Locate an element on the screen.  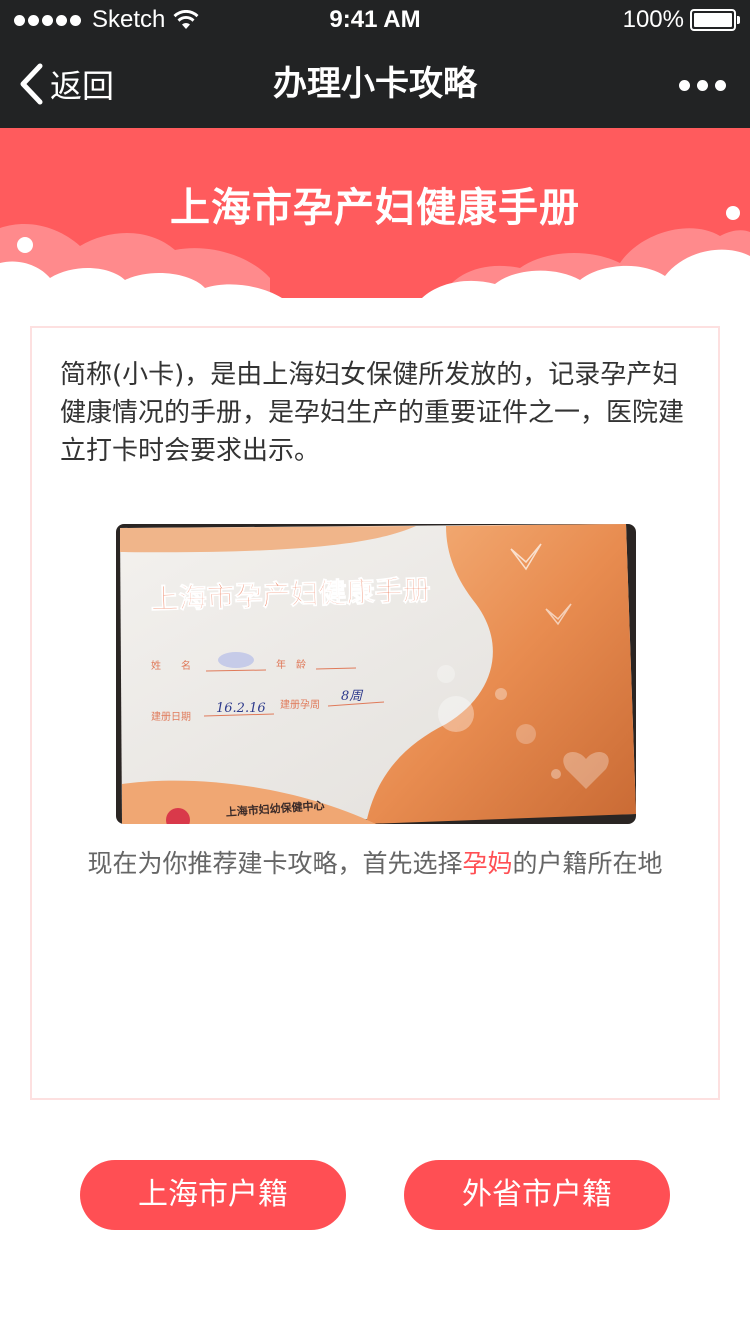
date-label: 建册日期 is located at coordinates (171, 716).